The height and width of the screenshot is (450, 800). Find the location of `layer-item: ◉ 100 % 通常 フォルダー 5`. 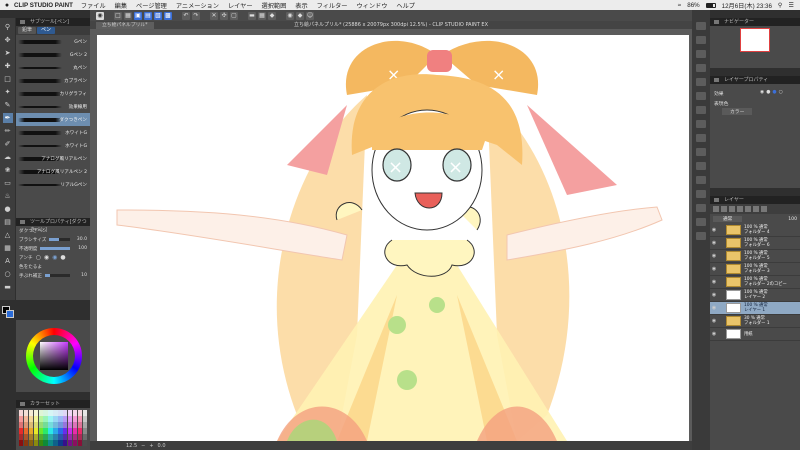

layer-item: ◉ 100 % 通常 フォルダー 5 is located at coordinates (755, 256).